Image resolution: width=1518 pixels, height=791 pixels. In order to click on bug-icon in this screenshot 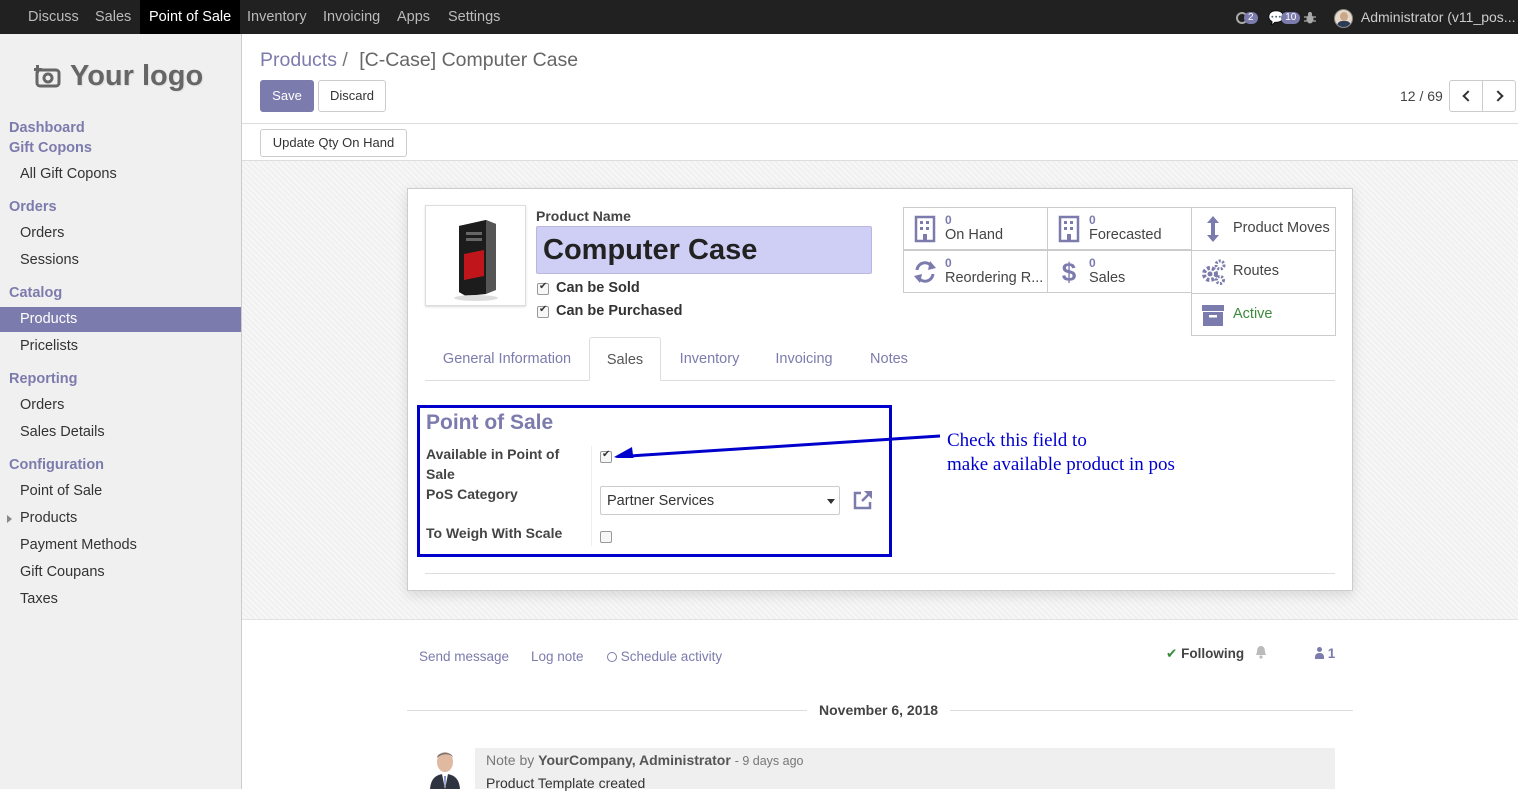, I will do `click(1310, 17)`.